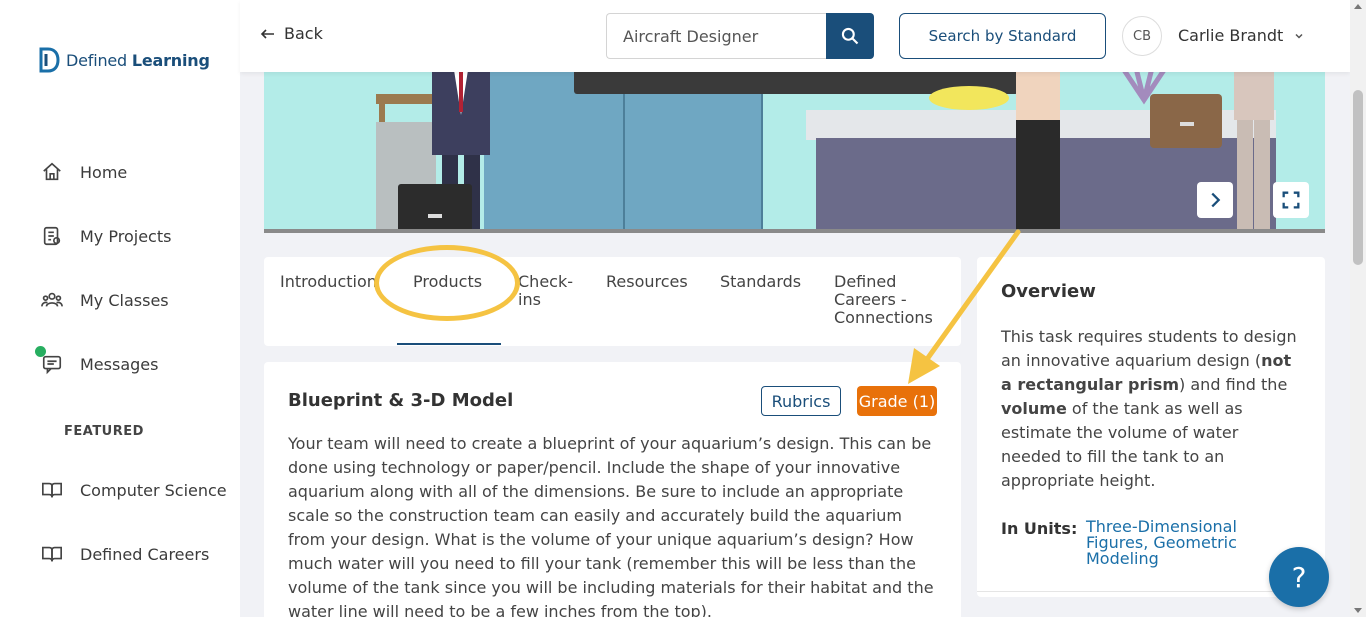  I want to click on chevron-right-icon, so click(1216, 200).